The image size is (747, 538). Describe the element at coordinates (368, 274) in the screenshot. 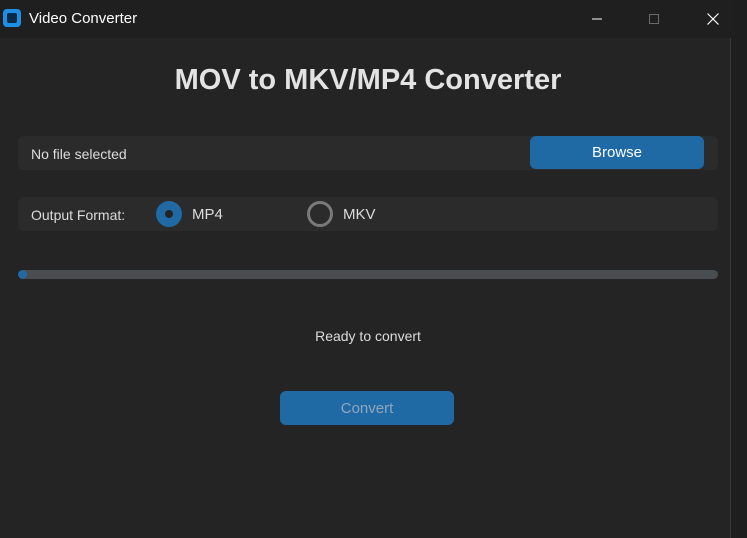

I see `conversion-progress-bar` at that location.